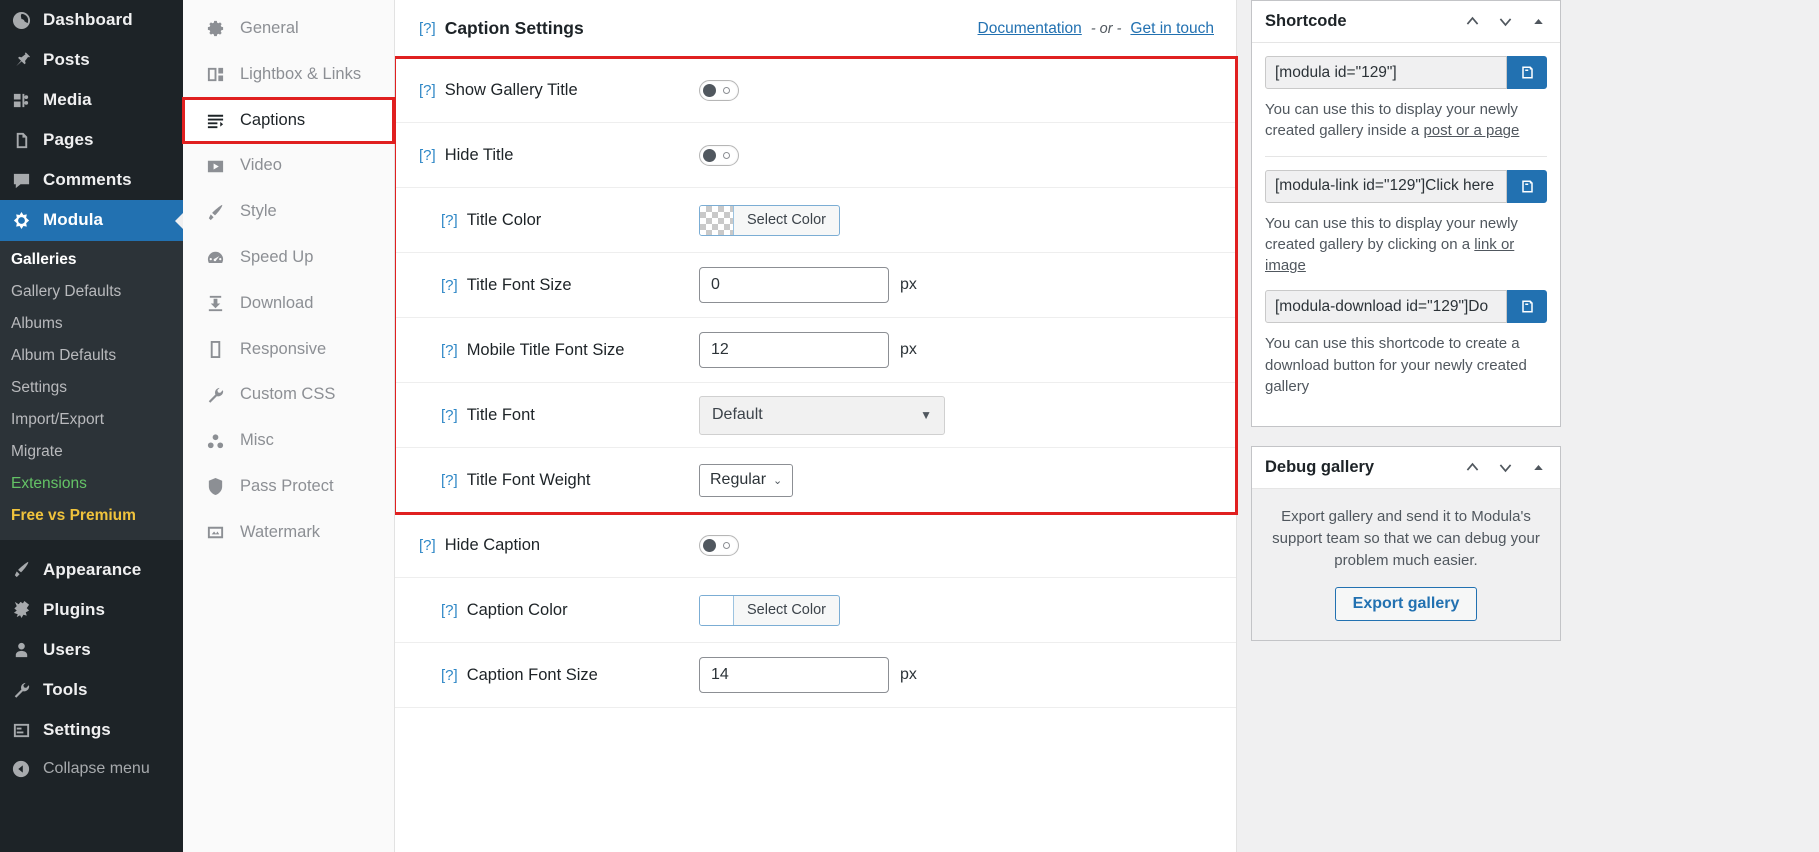 The height and width of the screenshot is (852, 1819). I want to click on row-control: Default ▼, so click(822, 415).